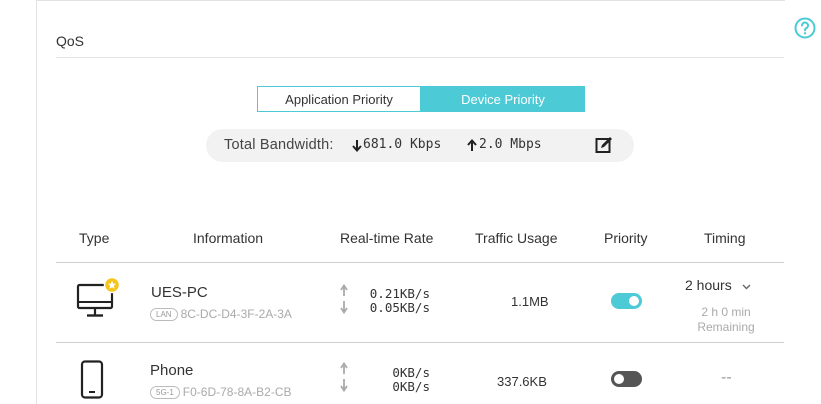 This screenshot has width=821, height=404. What do you see at coordinates (237, 392) in the screenshot?
I see `mac-address: F0-6D-78-8A-B2-CB` at bounding box center [237, 392].